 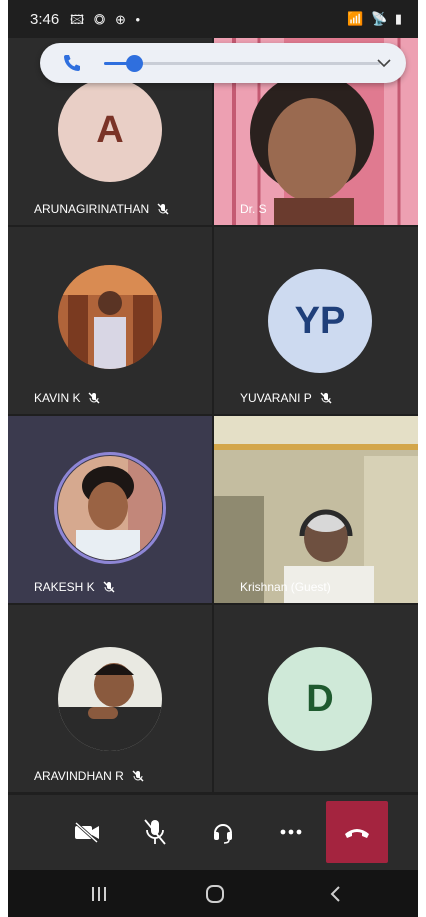 I want to click on recents-icon, so click(x=99, y=894).